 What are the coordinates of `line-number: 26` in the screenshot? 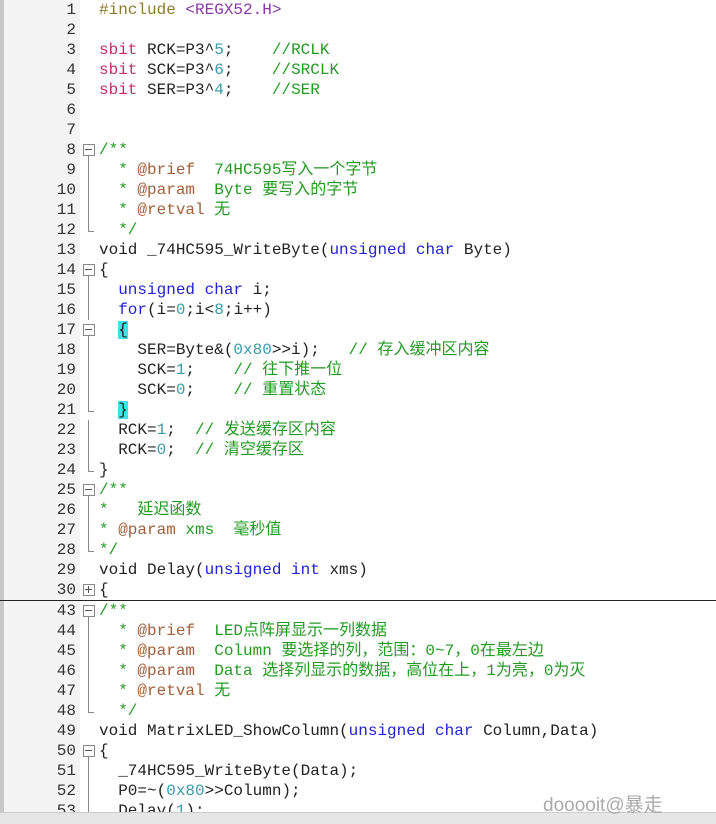 It's located at (66, 510).